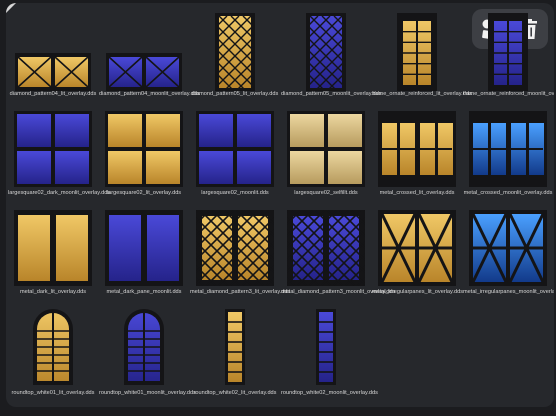 This screenshot has height=416, width=556. What do you see at coordinates (331, 94) in the screenshot?
I see `file-name-label: diamond_pattern05_moonlit_overlay.dds` at bounding box center [331, 94].